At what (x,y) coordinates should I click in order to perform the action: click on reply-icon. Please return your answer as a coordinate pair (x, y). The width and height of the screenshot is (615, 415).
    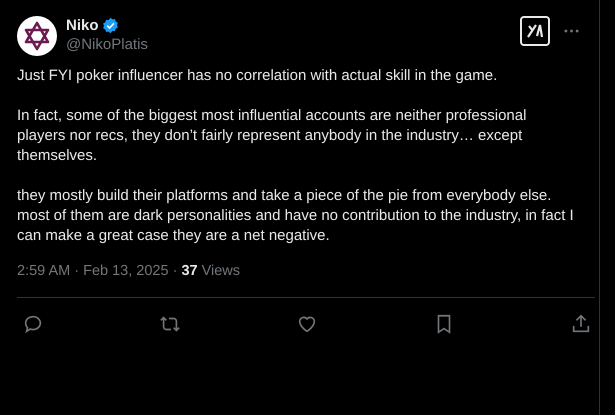
    Looking at the image, I should click on (33, 324).